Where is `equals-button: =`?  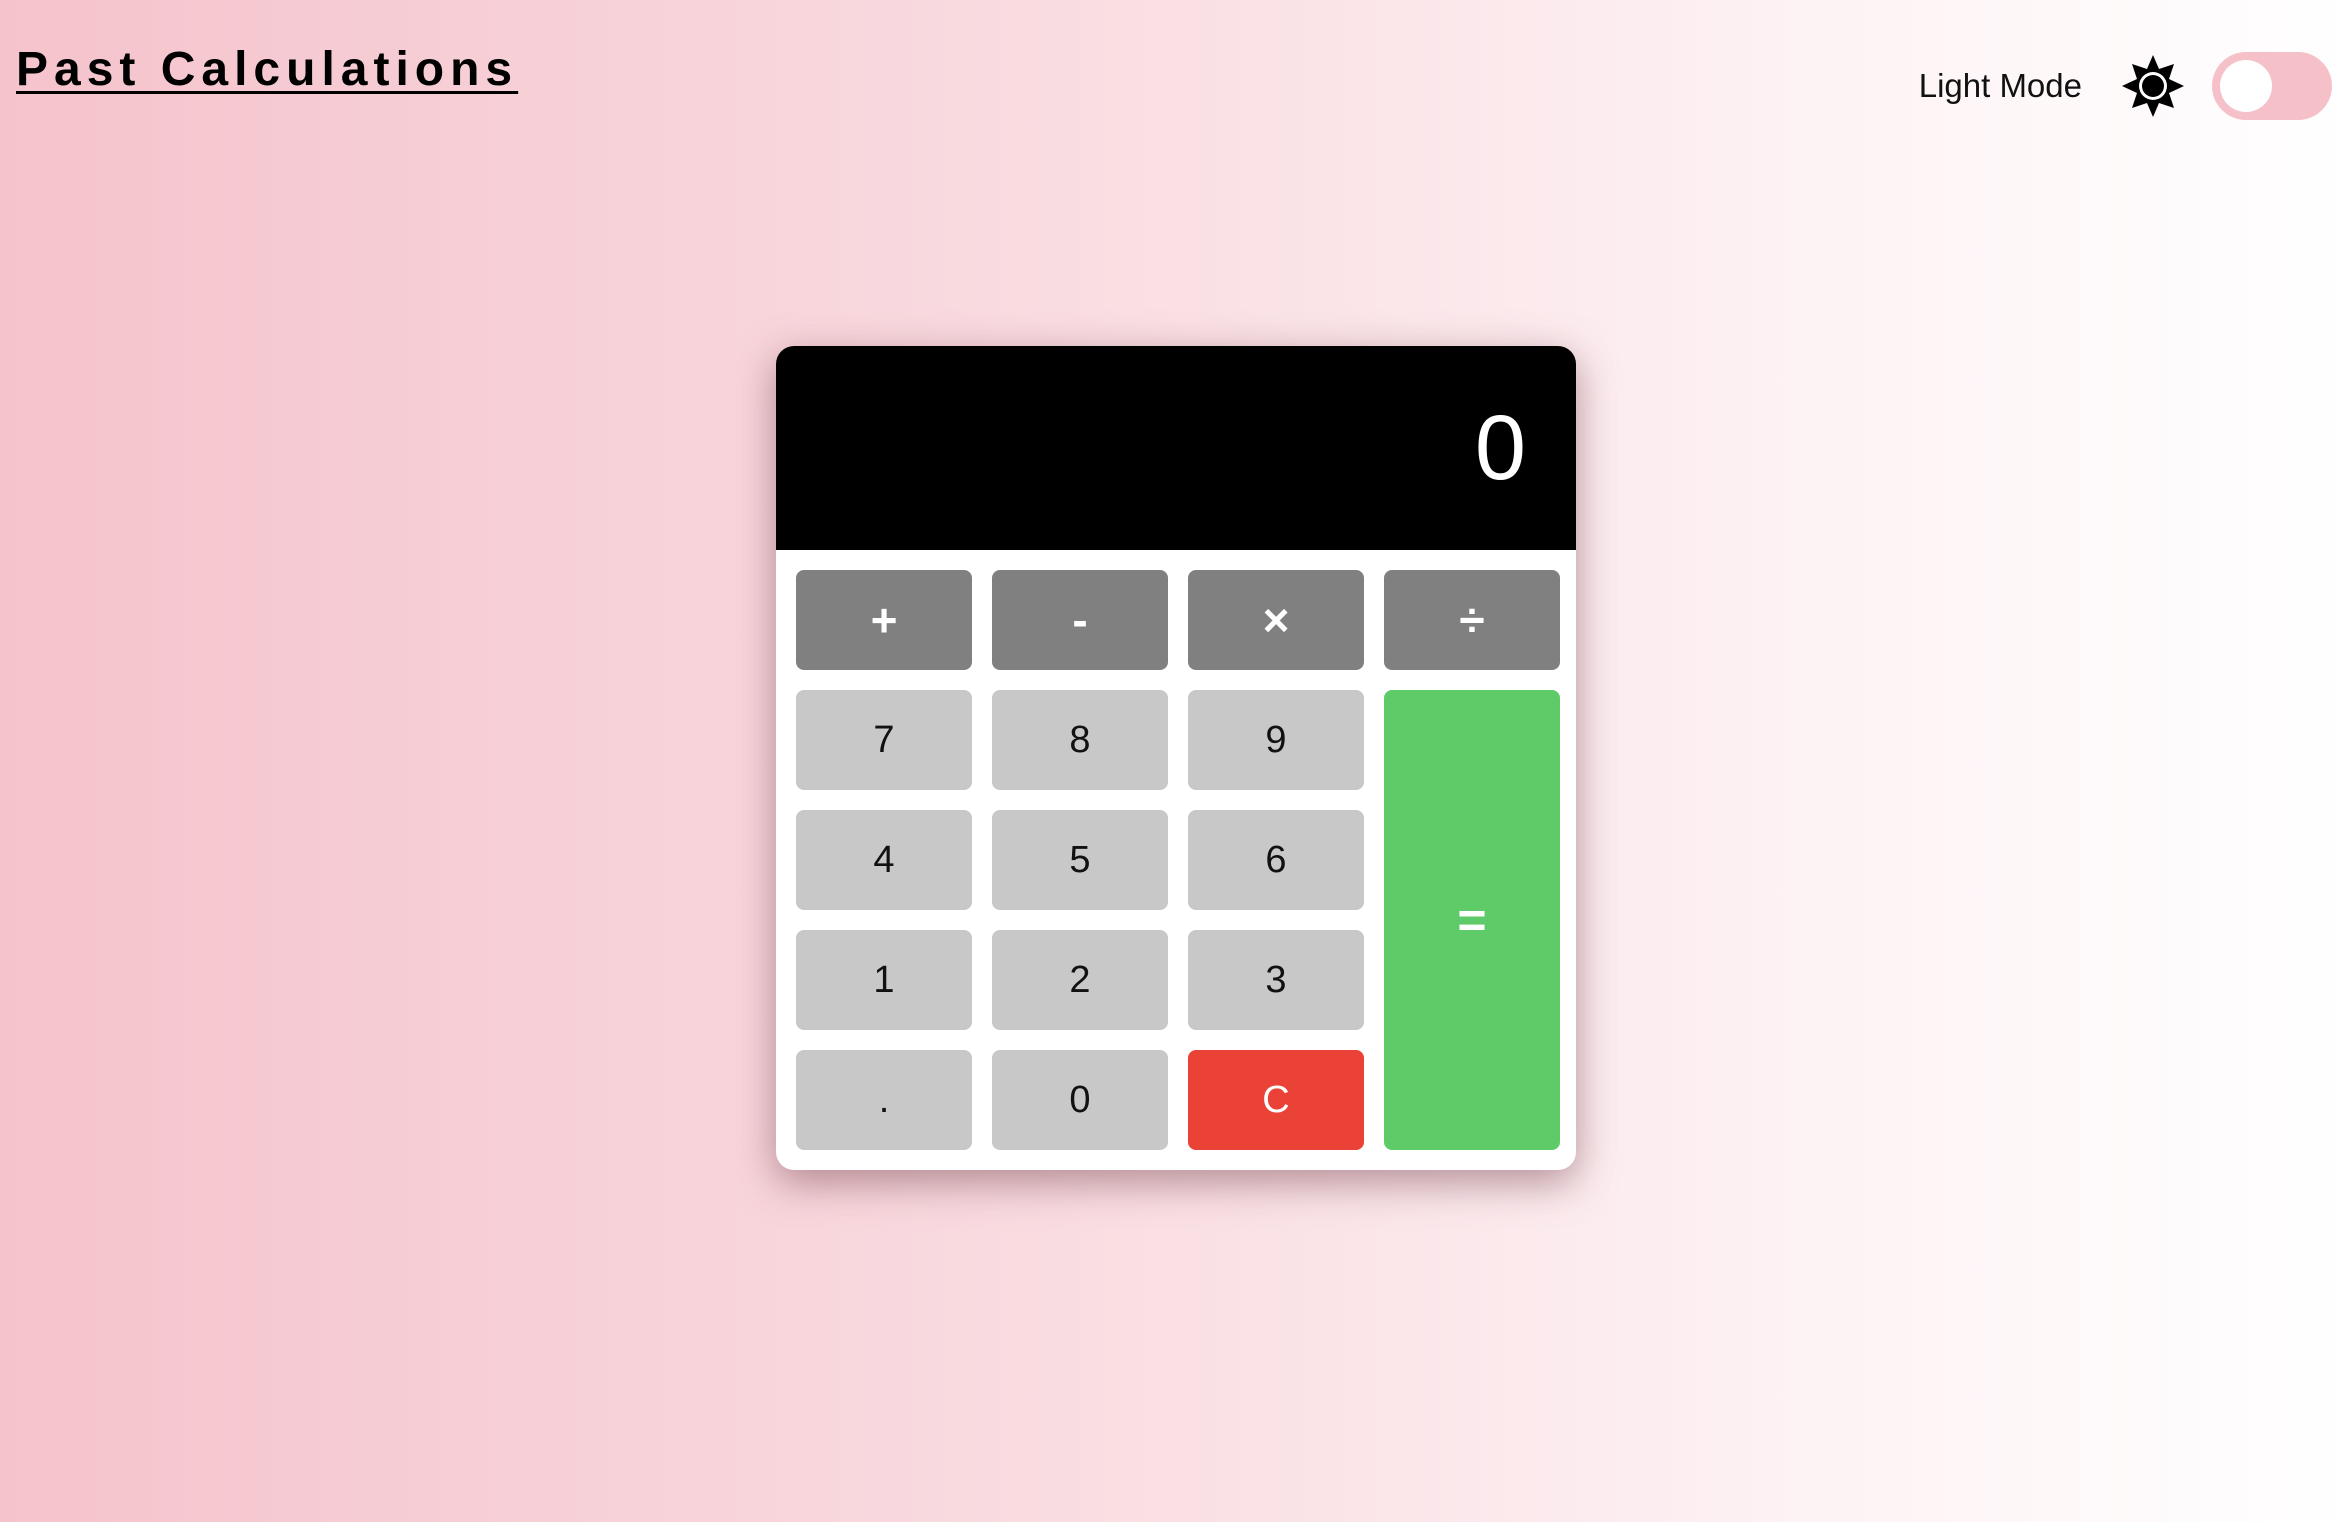 equals-button: = is located at coordinates (1472, 920).